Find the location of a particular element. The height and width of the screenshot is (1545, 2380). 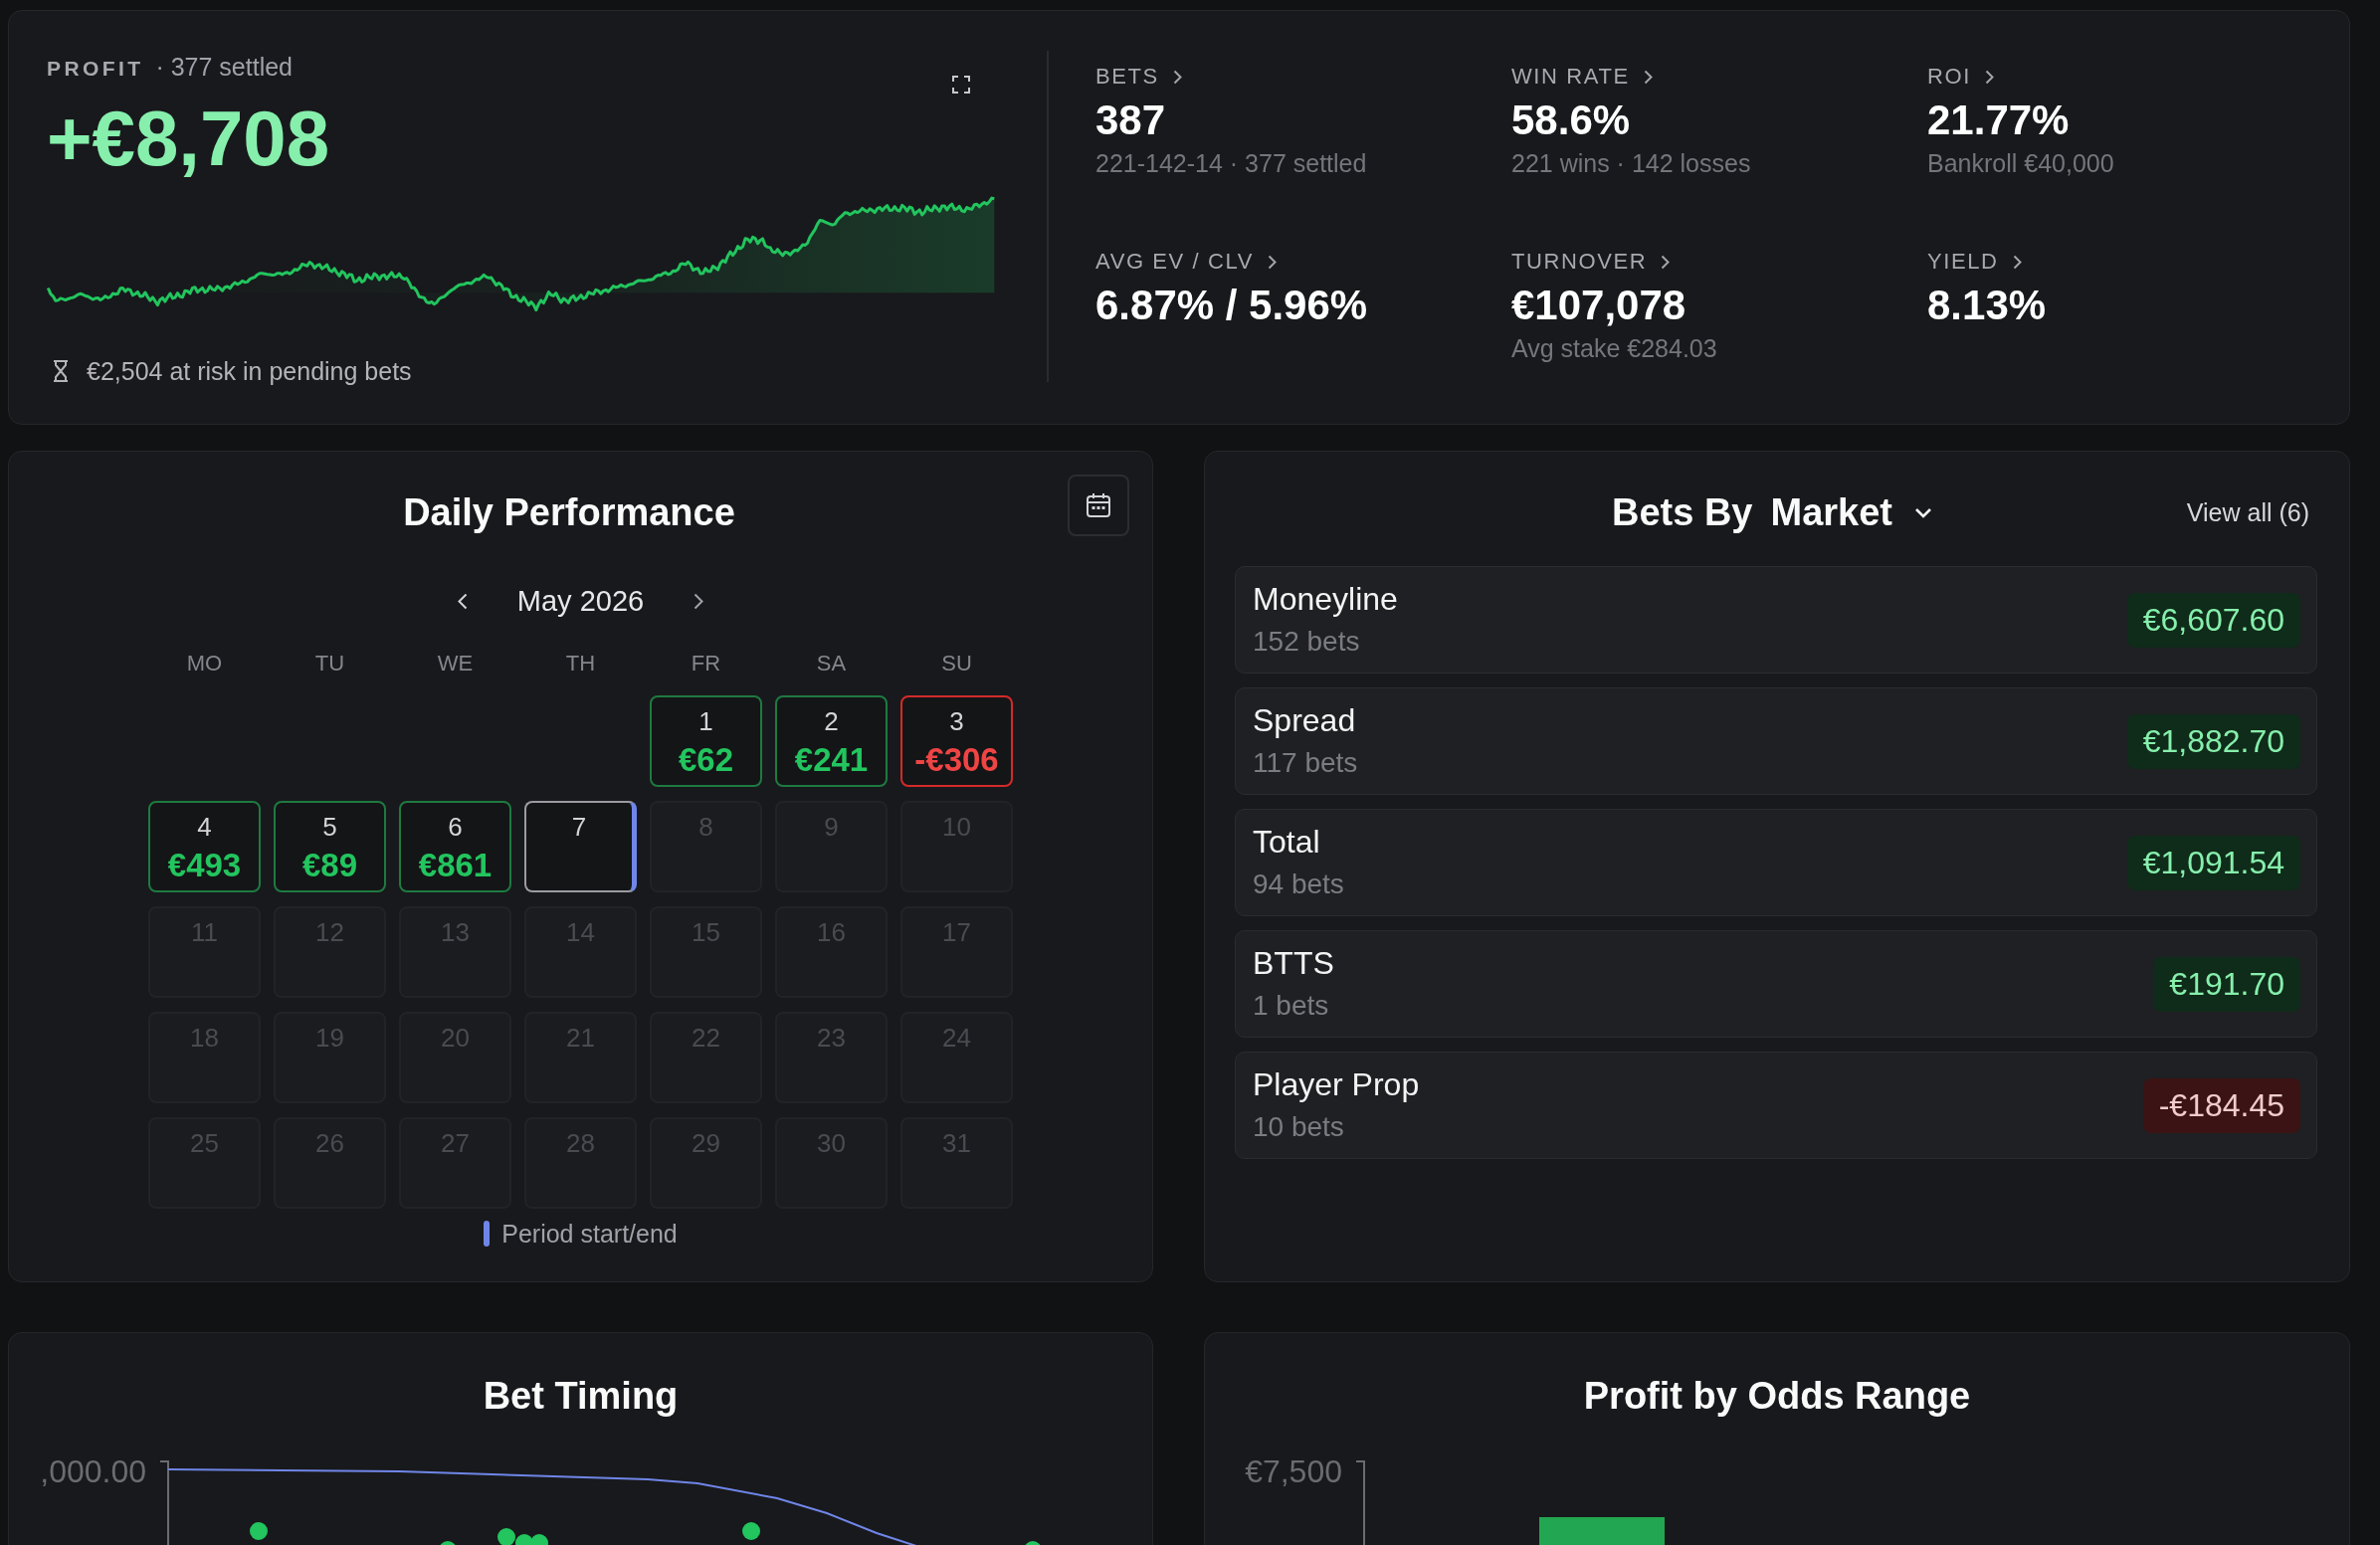

bet-count: 152 bets is located at coordinates (1307, 642).